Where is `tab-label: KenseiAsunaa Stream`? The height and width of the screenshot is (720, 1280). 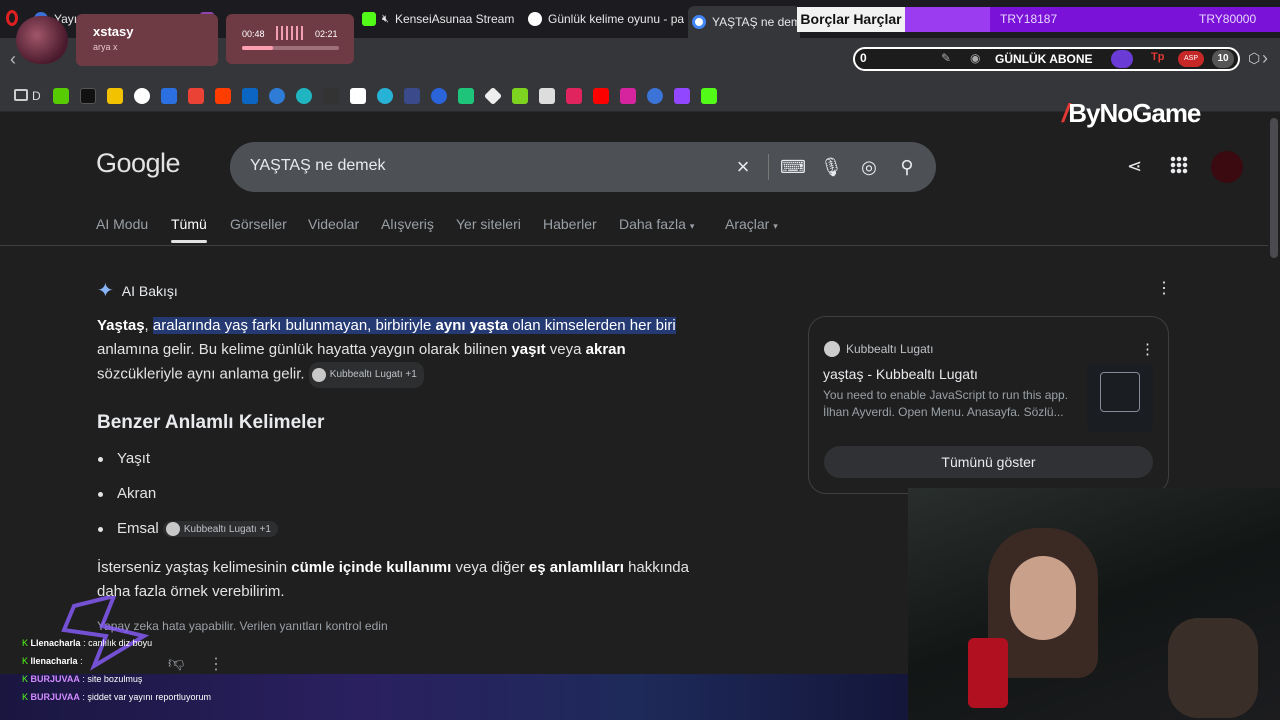
tab-label: KenseiAsunaa Stream is located at coordinates (454, 19).